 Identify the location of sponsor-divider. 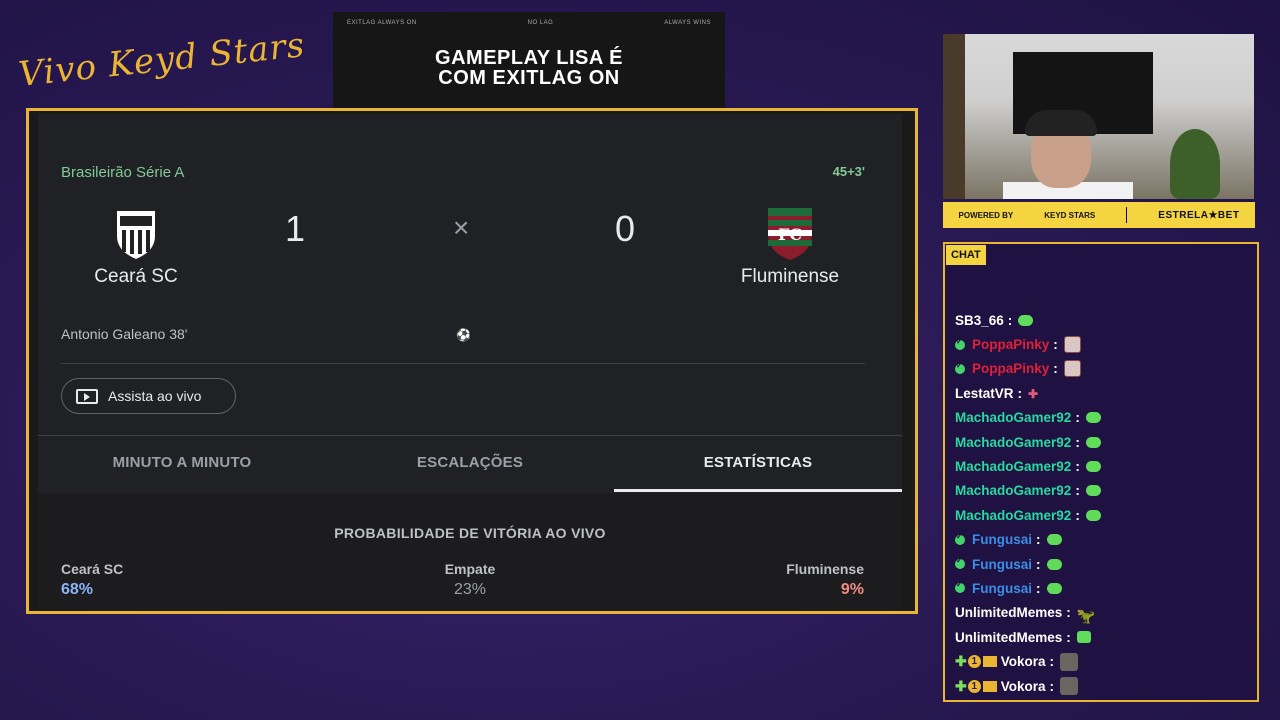
(1127, 215).